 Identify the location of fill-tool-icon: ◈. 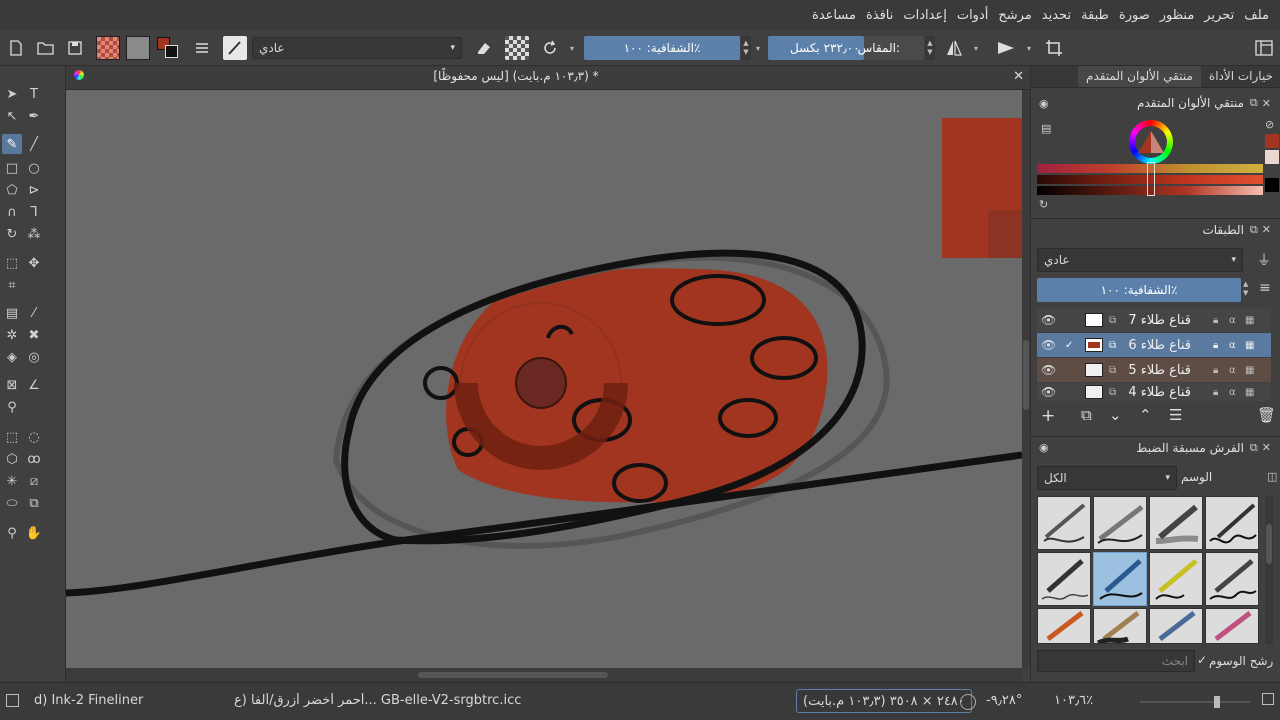
(12, 357).